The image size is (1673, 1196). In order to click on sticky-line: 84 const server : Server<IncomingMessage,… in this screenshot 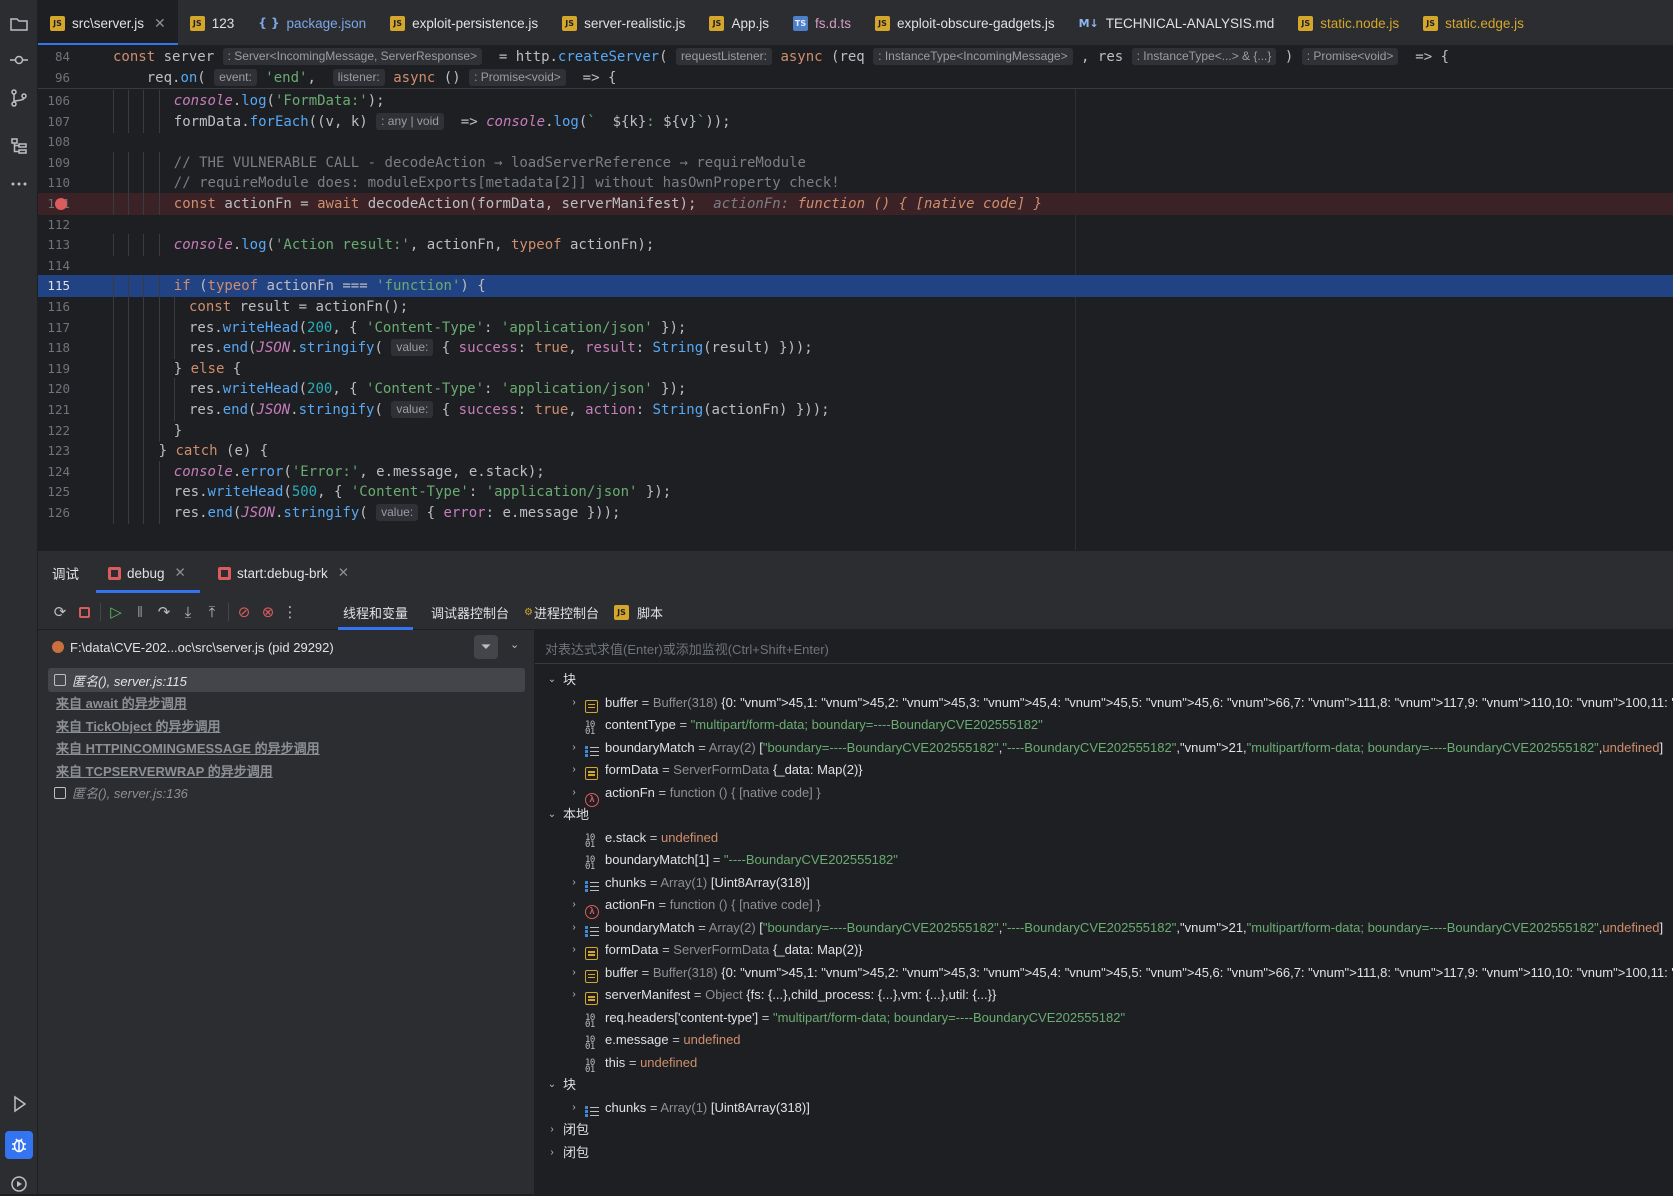, I will do `click(855, 57)`.